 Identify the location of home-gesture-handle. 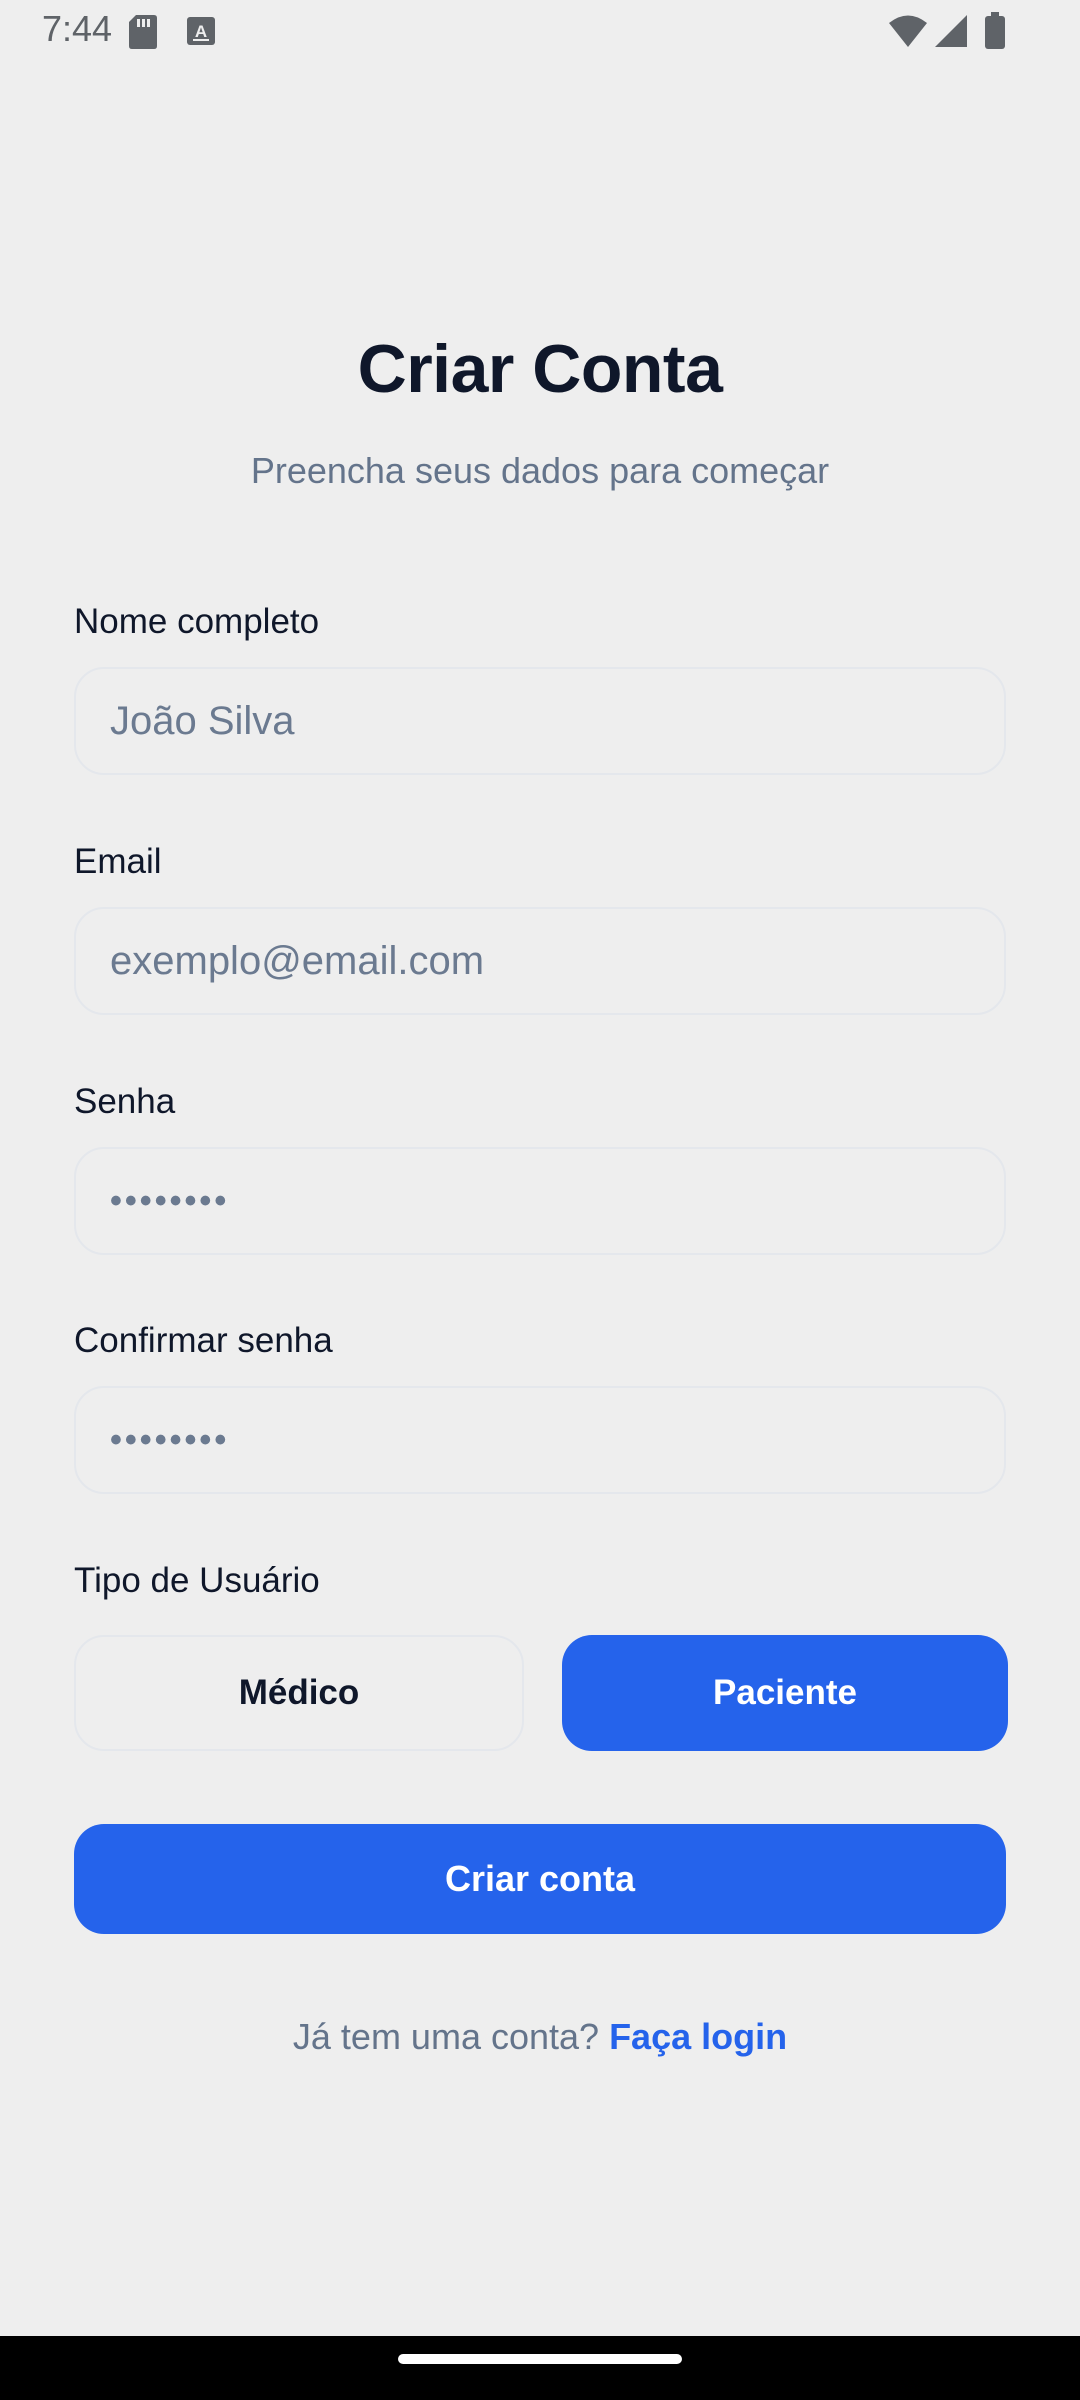
(540, 2359).